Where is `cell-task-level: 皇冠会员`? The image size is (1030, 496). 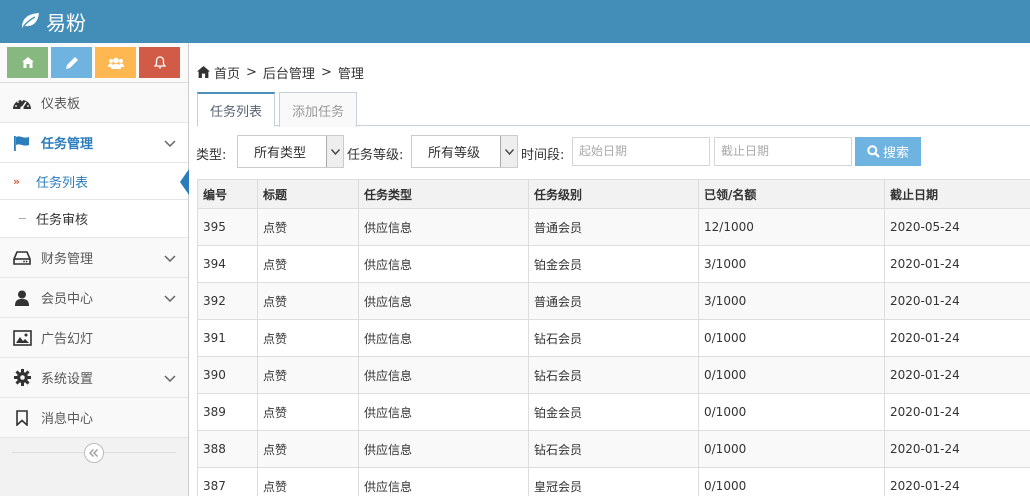 cell-task-level: 皇冠会员 is located at coordinates (613, 481).